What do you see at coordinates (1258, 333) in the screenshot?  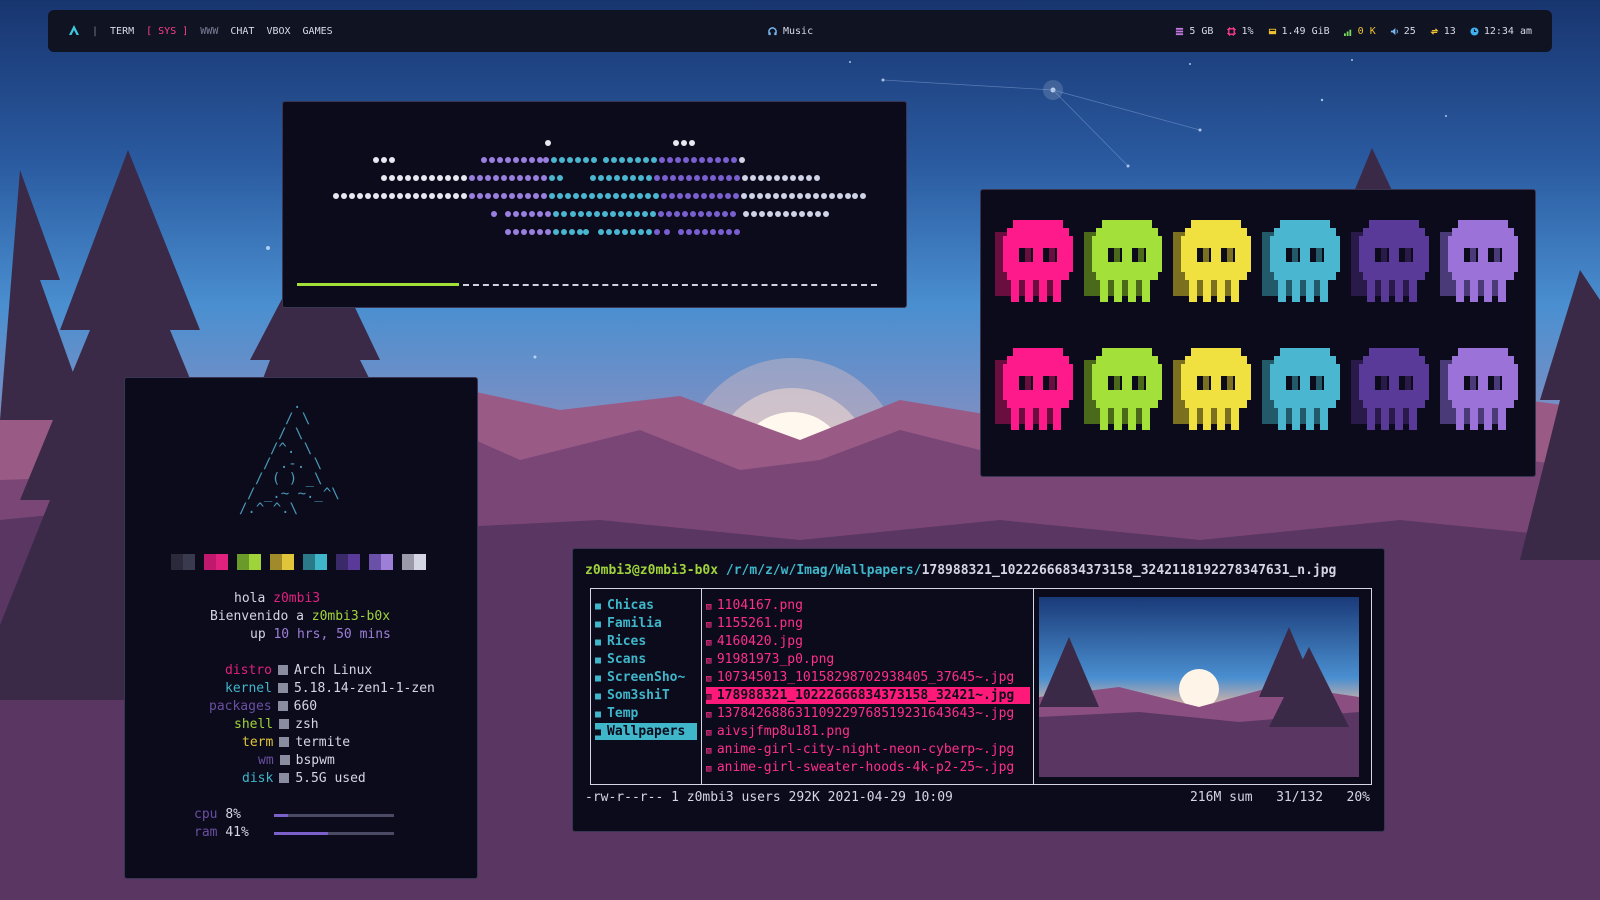 I see `skull-art-window` at bounding box center [1258, 333].